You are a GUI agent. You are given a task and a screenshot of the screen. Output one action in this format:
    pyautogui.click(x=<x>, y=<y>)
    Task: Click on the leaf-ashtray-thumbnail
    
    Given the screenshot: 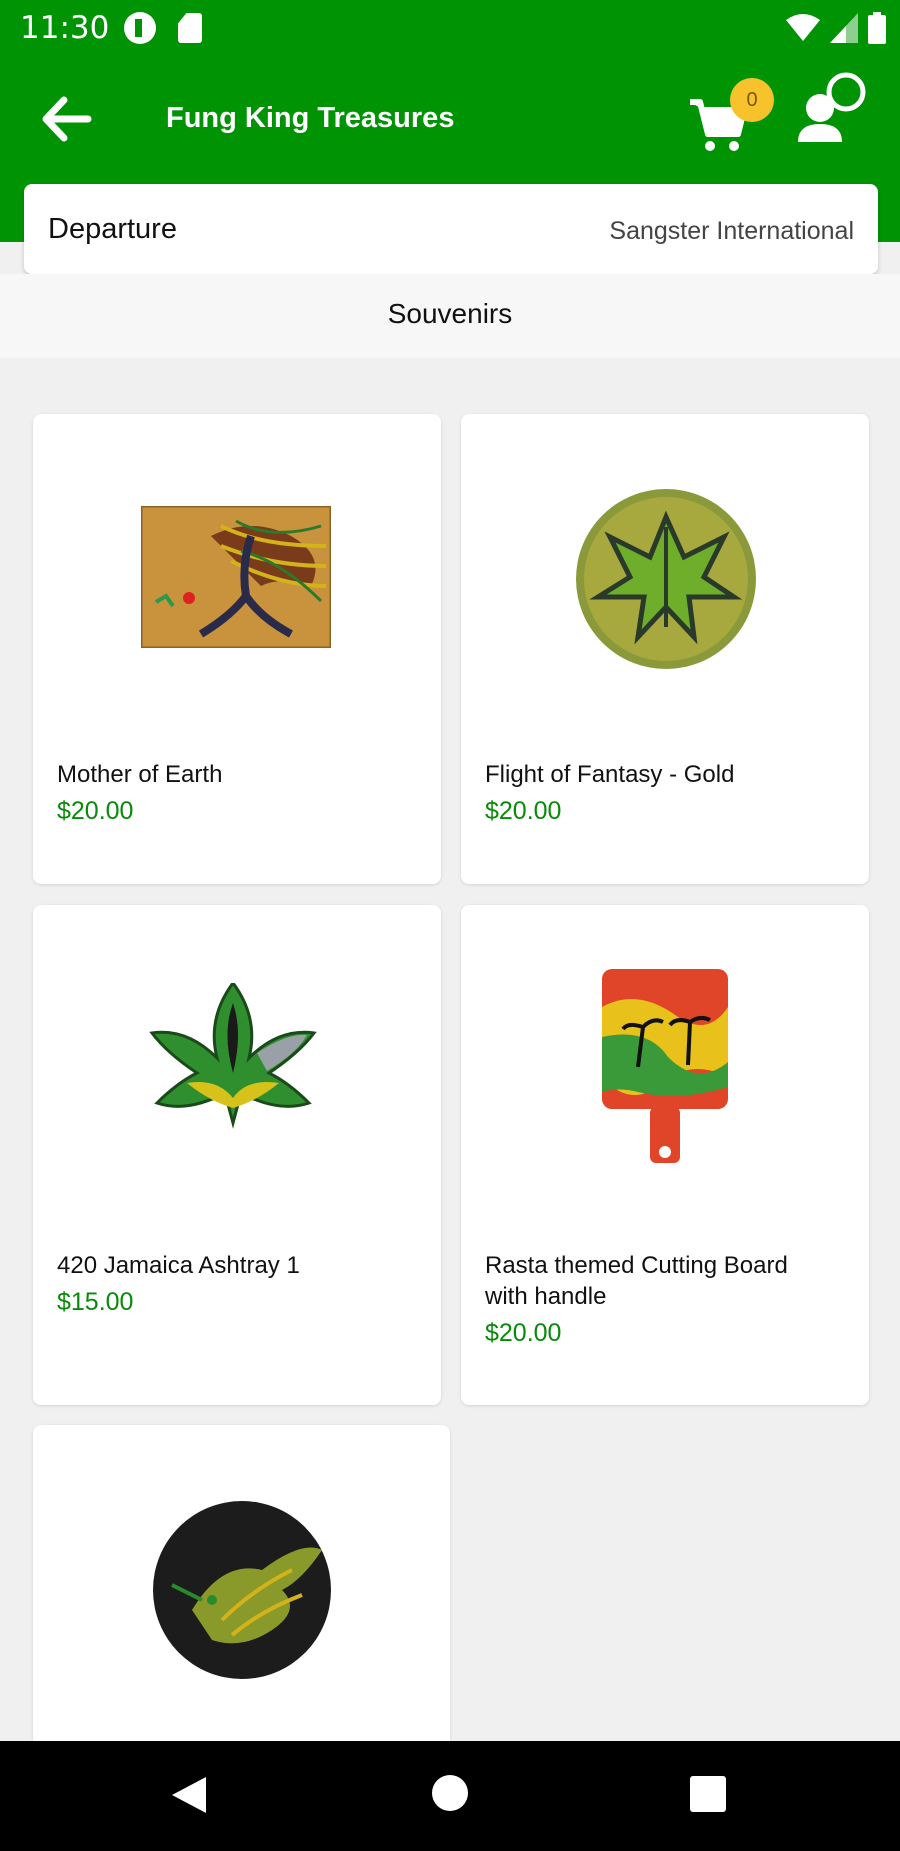 What is the action you would take?
    pyautogui.click(x=233, y=1056)
    